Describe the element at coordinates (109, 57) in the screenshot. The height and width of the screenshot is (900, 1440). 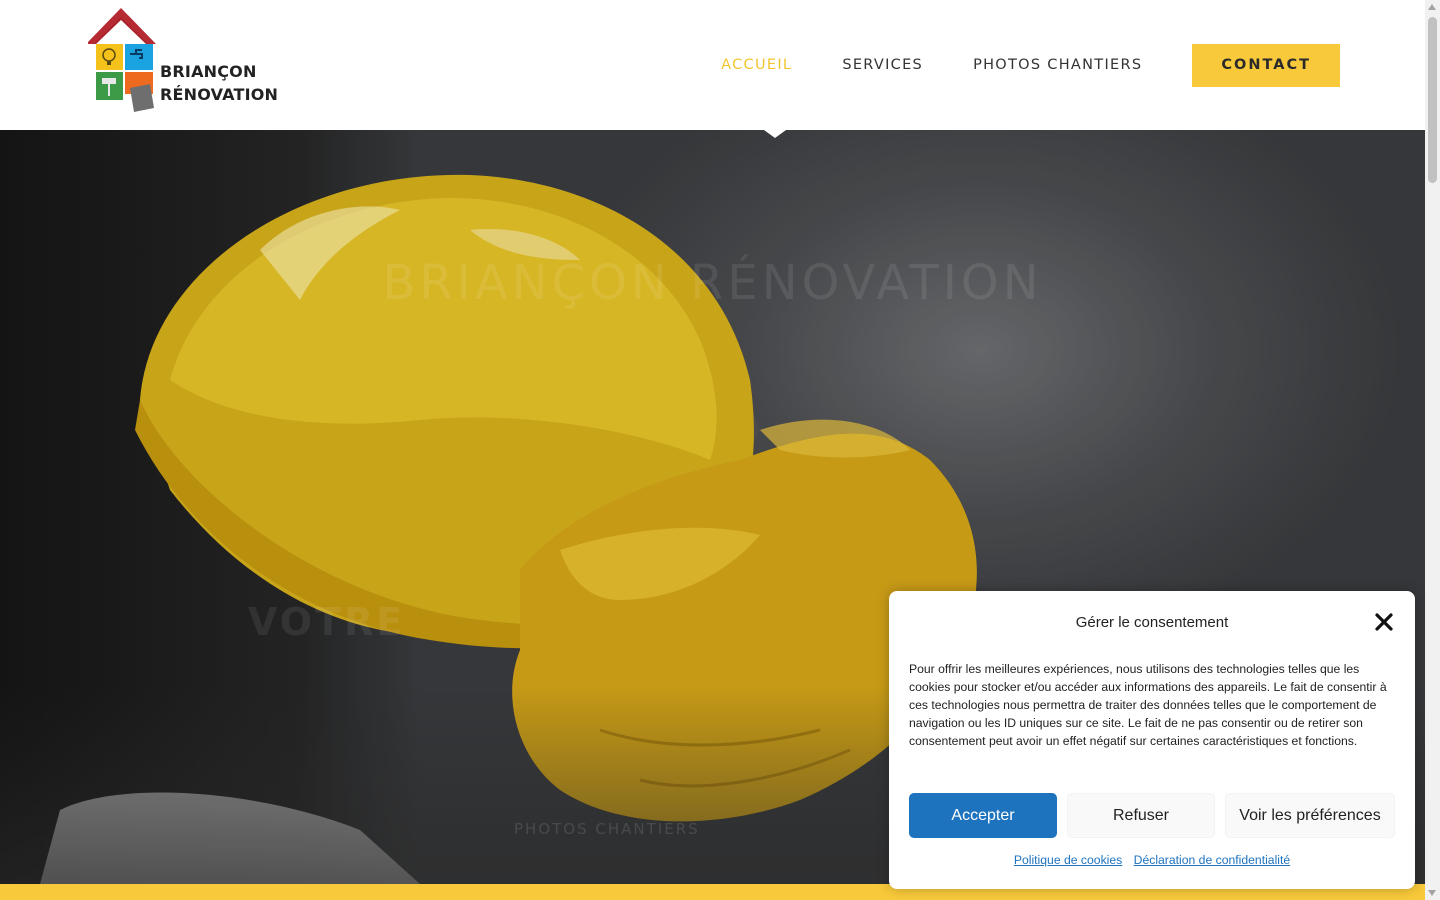
I see `lightbulb-icon` at that location.